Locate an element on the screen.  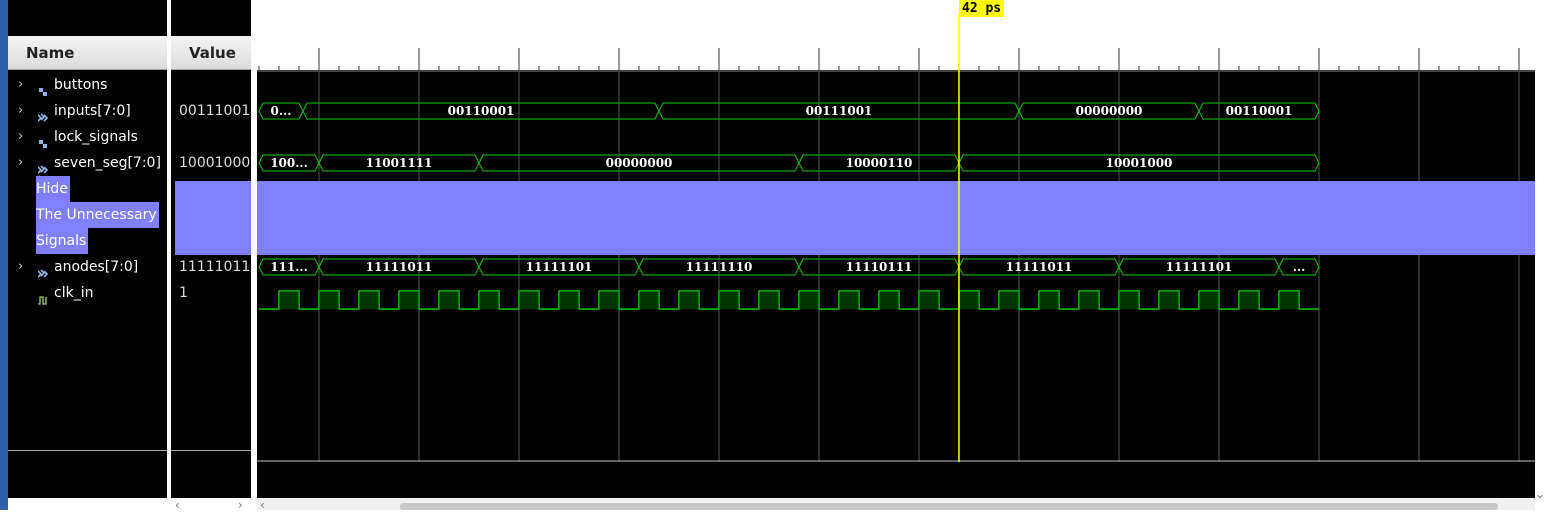
scroll-left-arrow-icon: ‹ is located at coordinates (177, 505).